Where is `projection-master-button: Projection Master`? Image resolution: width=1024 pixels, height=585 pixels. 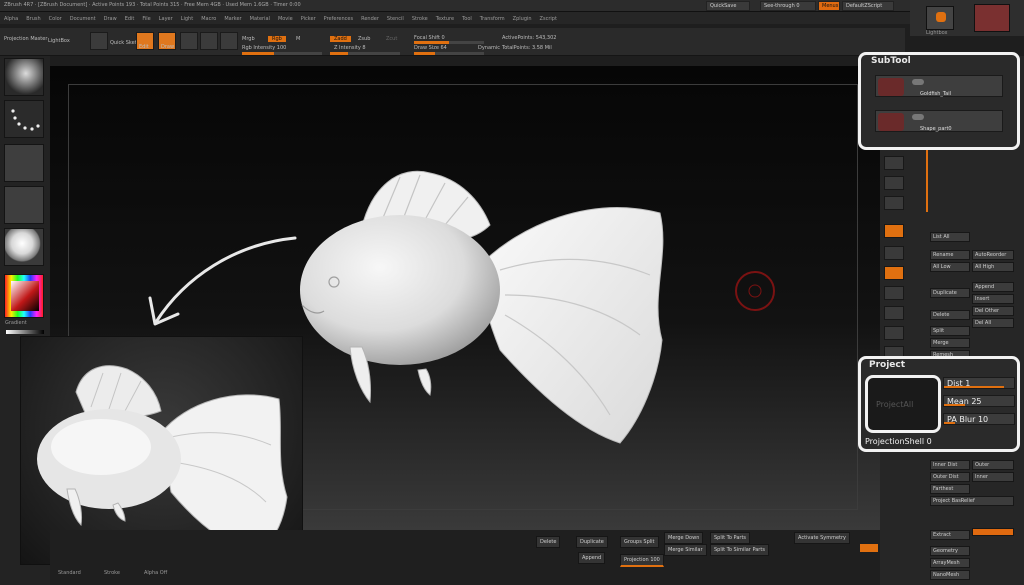 projection-master-button: Projection Master is located at coordinates (25, 39).